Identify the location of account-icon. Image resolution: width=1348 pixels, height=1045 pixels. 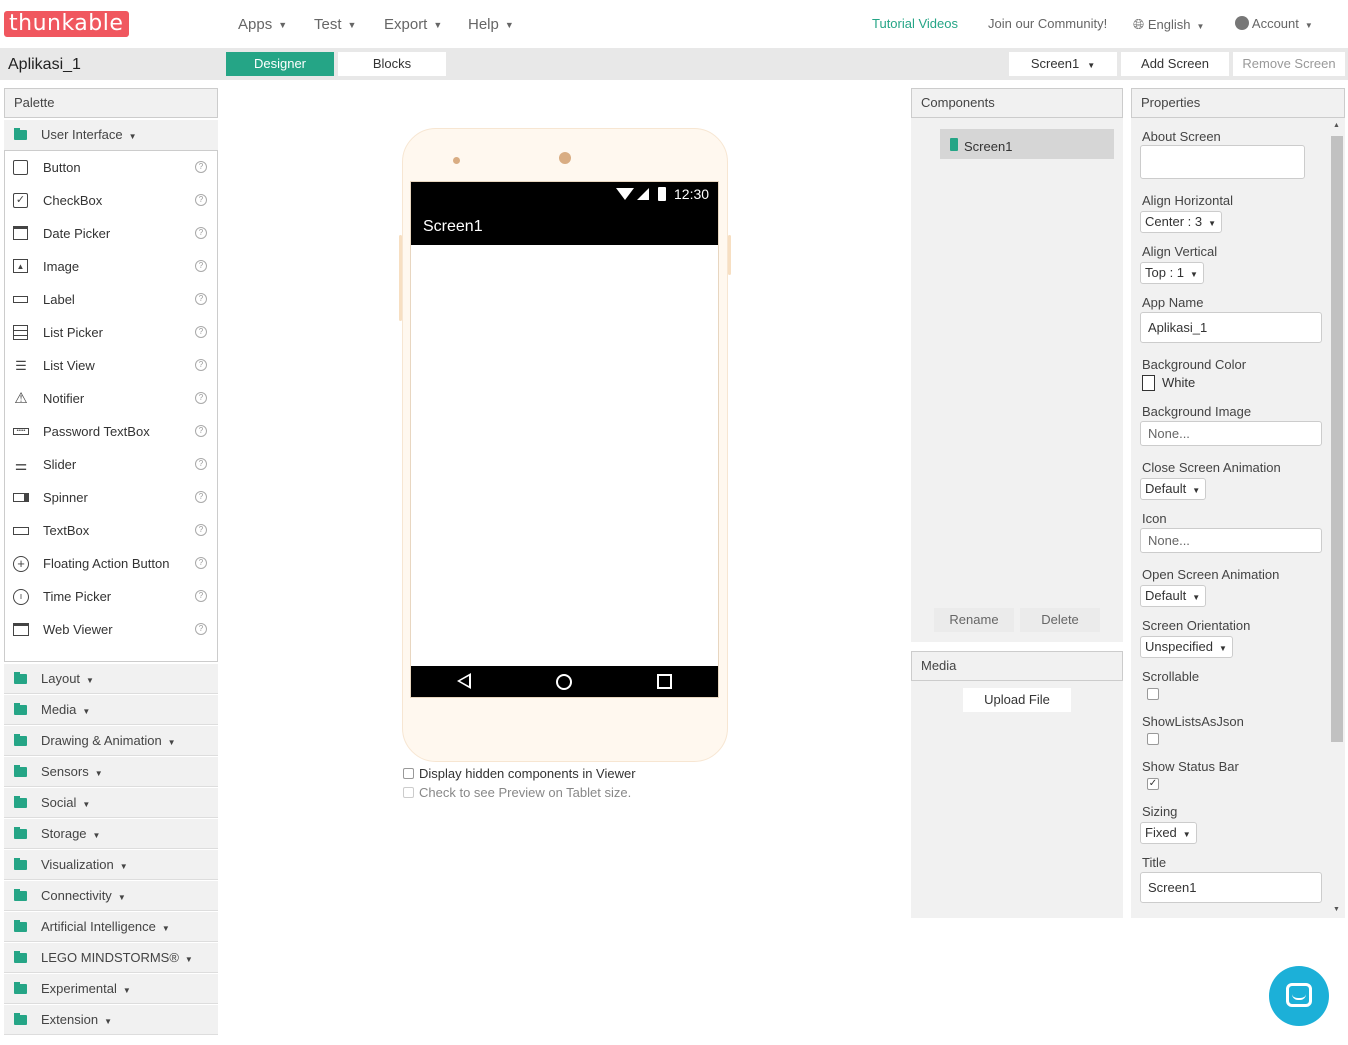
(1242, 23).